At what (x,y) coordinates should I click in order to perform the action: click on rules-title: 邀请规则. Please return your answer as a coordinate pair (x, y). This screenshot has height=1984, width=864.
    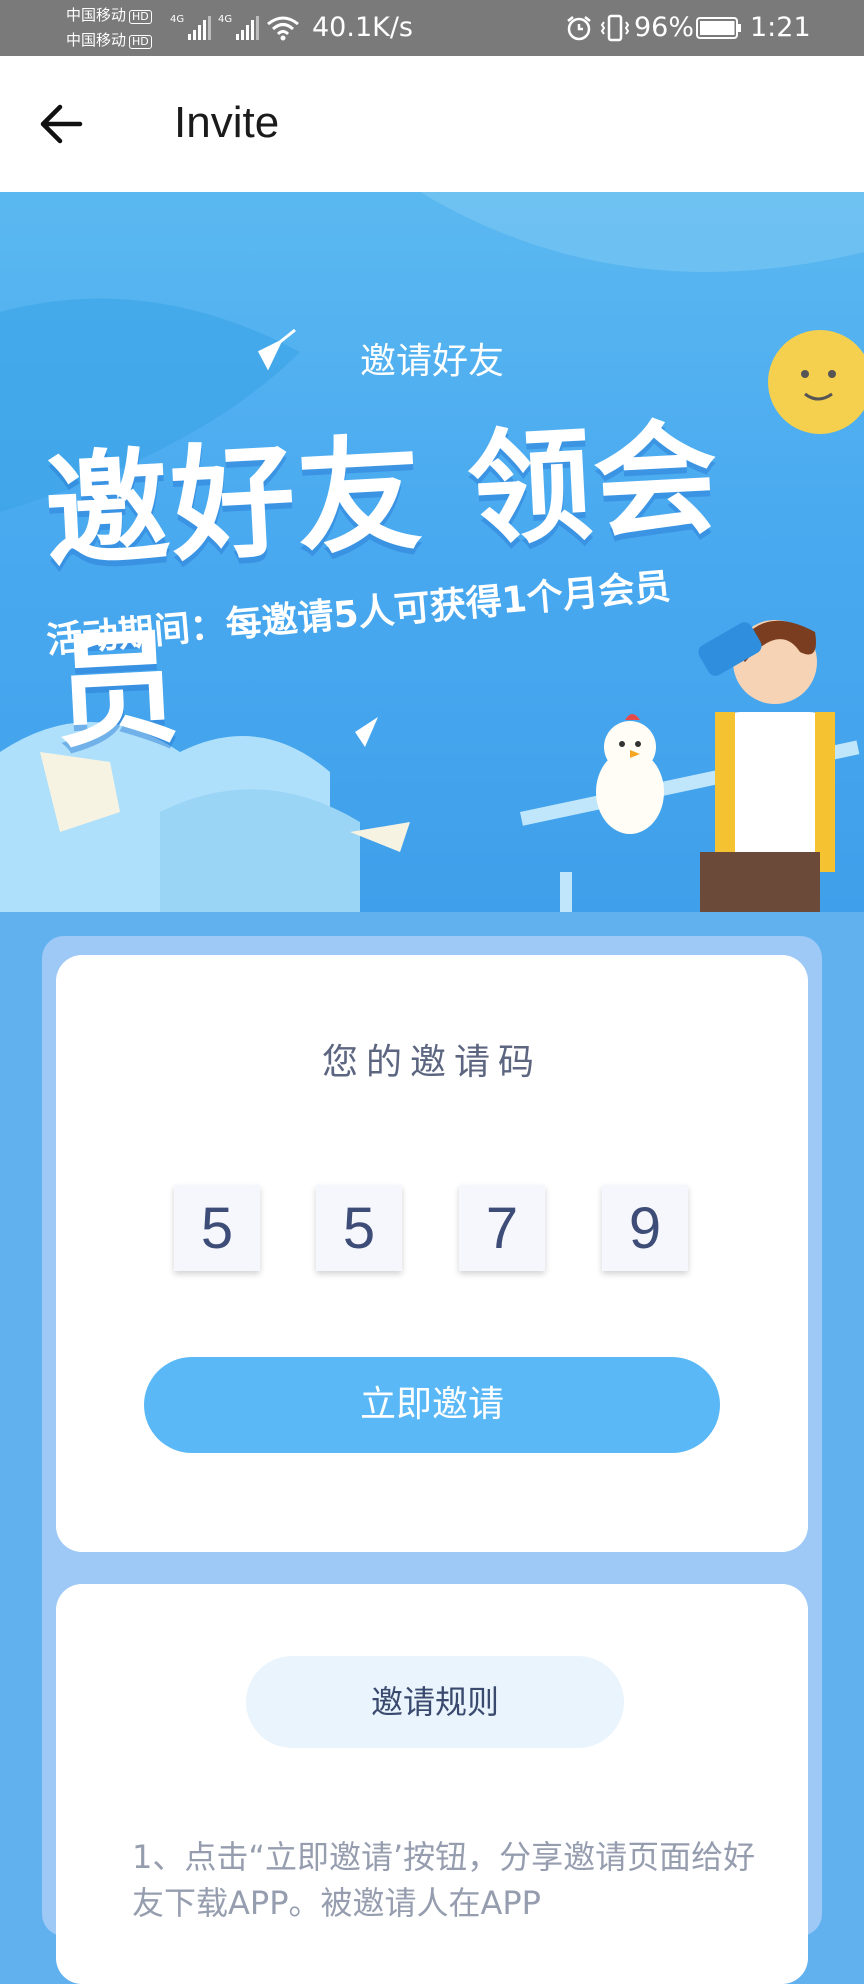
    Looking at the image, I should click on (435, 1702).